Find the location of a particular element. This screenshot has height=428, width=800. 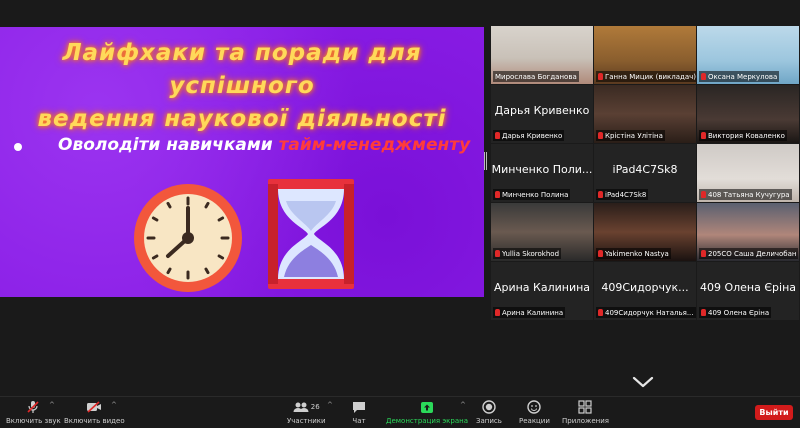

participant-name-label: Мирослава Богданова is located at coordinates (536, 76).